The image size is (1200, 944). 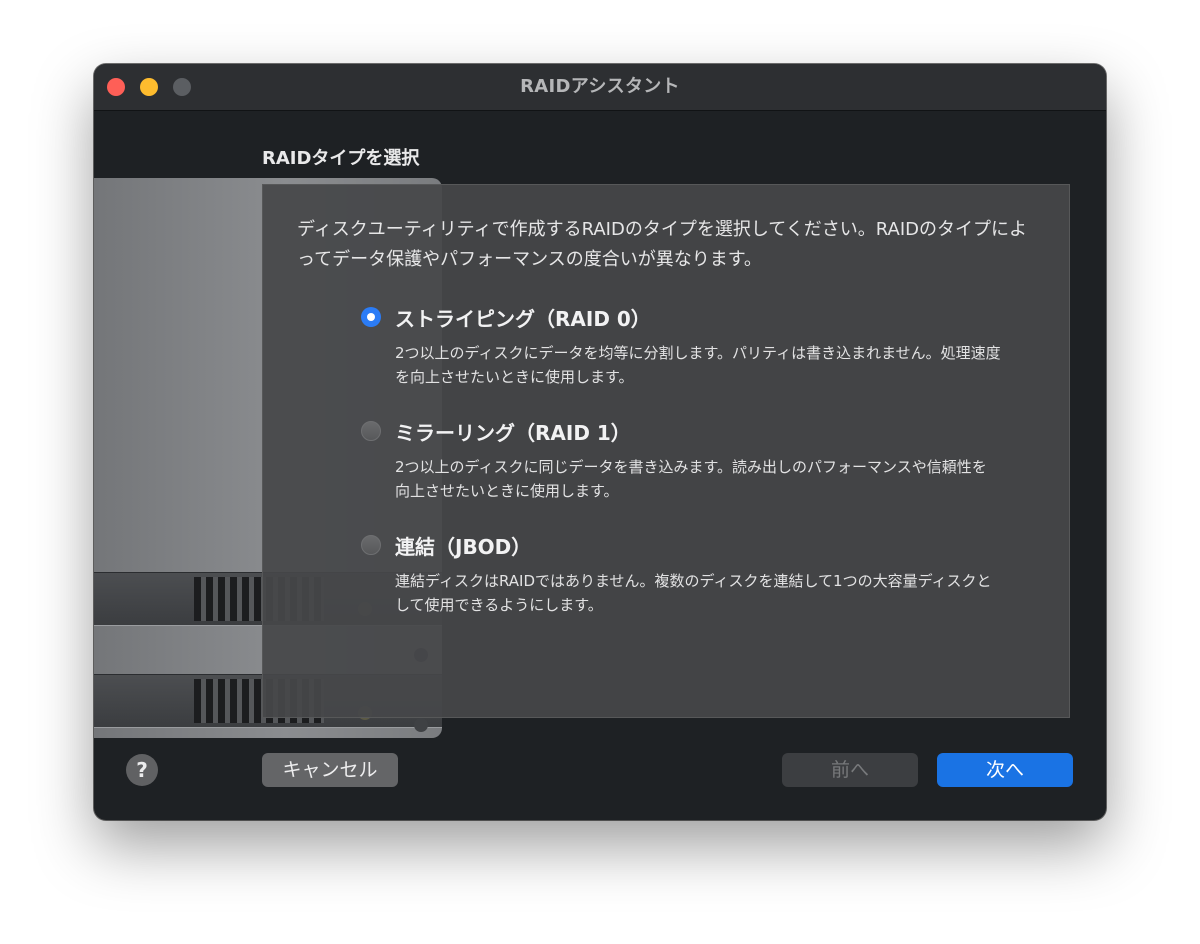 What do you see at coordinates (341, 158) in the screenshot?
I see `section-title: RAIDタイプを選択` at bounding box center [341, 158].